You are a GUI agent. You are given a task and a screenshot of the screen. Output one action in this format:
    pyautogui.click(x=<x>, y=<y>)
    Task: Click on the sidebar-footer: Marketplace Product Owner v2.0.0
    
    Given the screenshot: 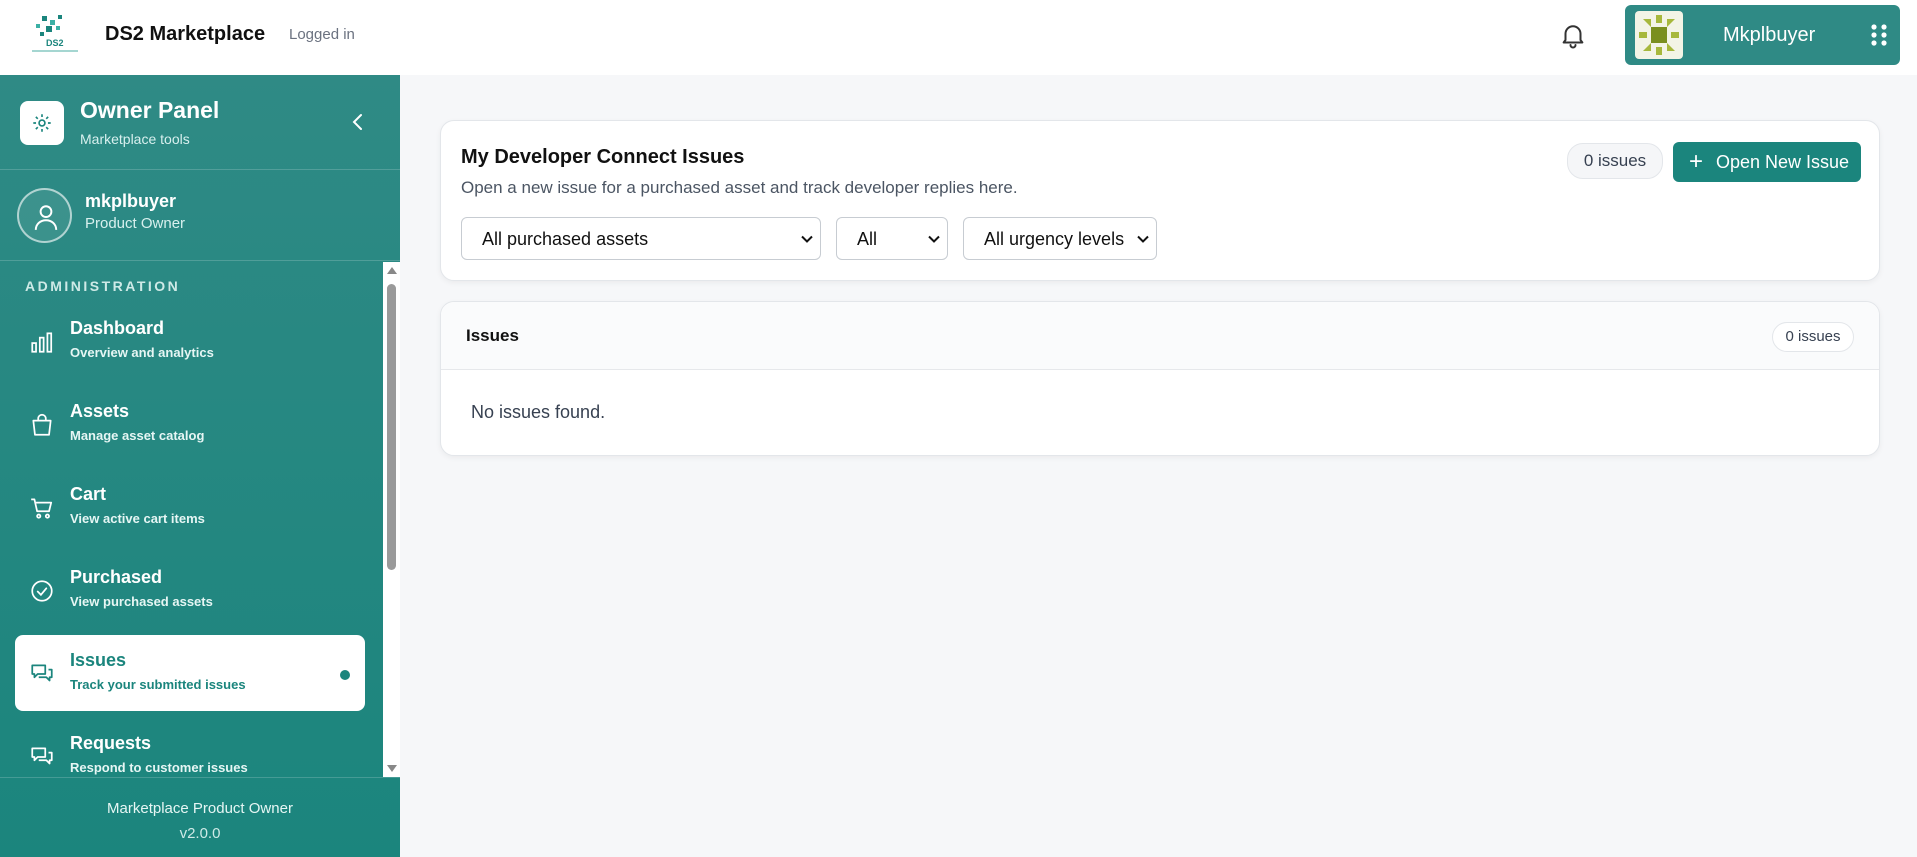 What is the action you would take?
    pyautogui.click(x=200, y=817)
    